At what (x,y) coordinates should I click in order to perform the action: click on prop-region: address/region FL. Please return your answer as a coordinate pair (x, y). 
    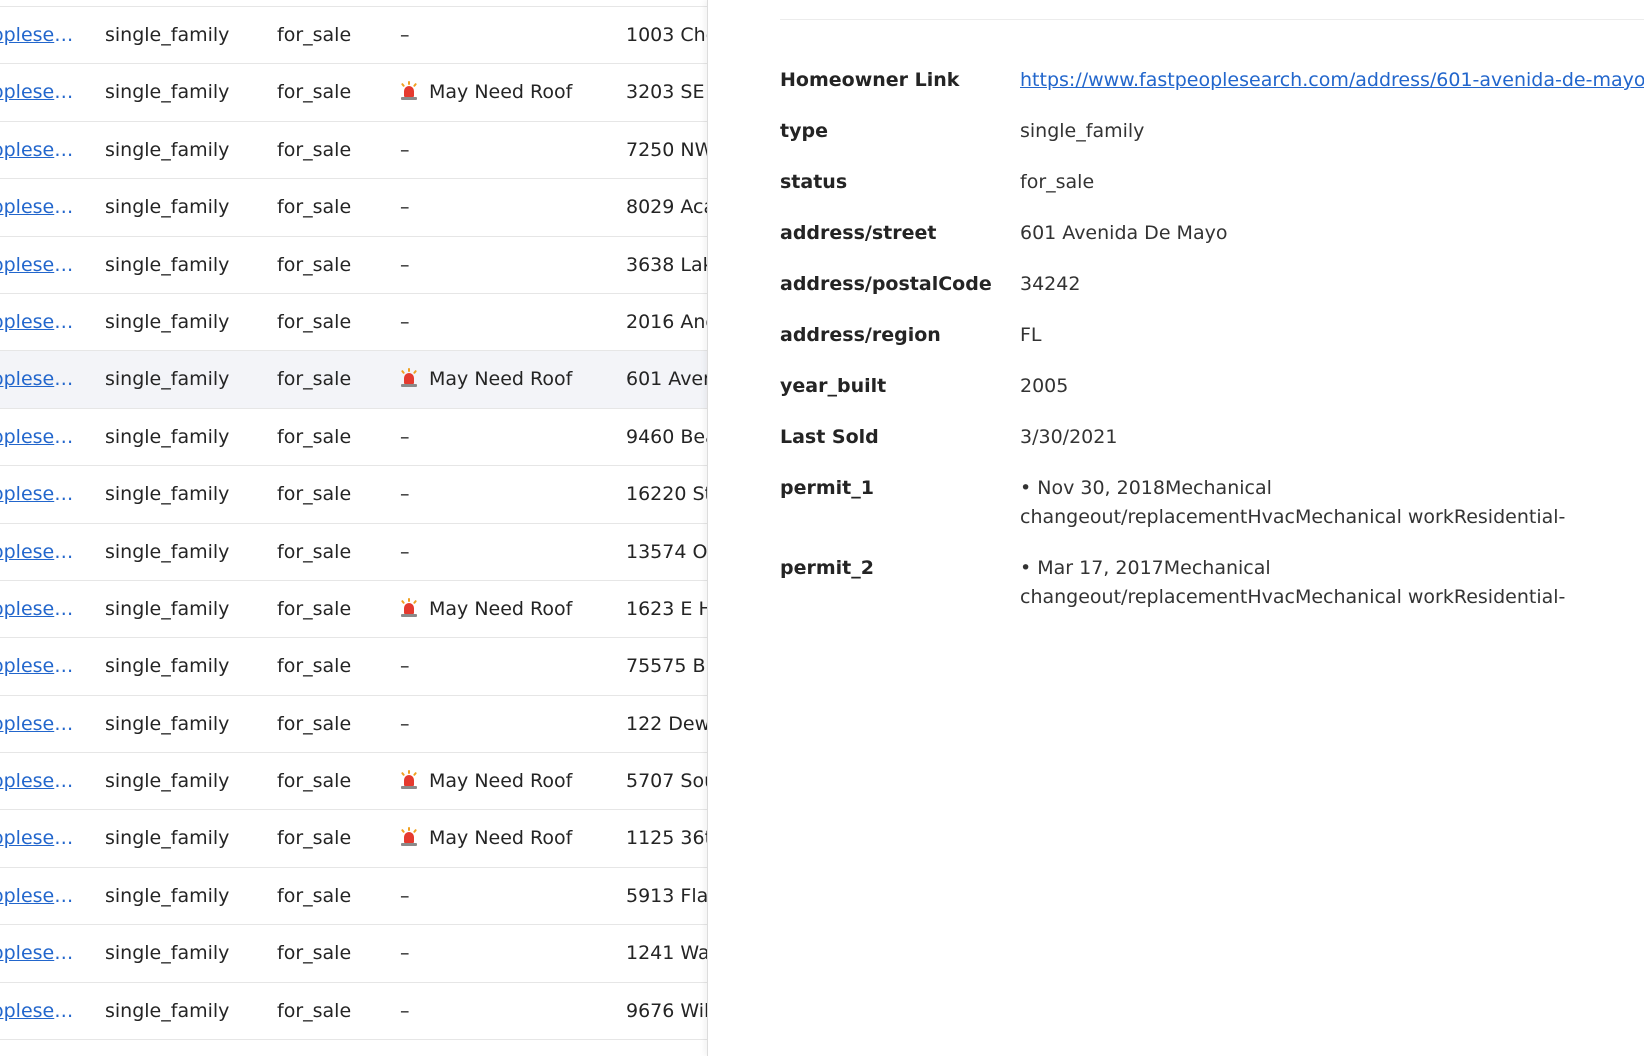
    Looking at the image, I should click on (1212, 335).